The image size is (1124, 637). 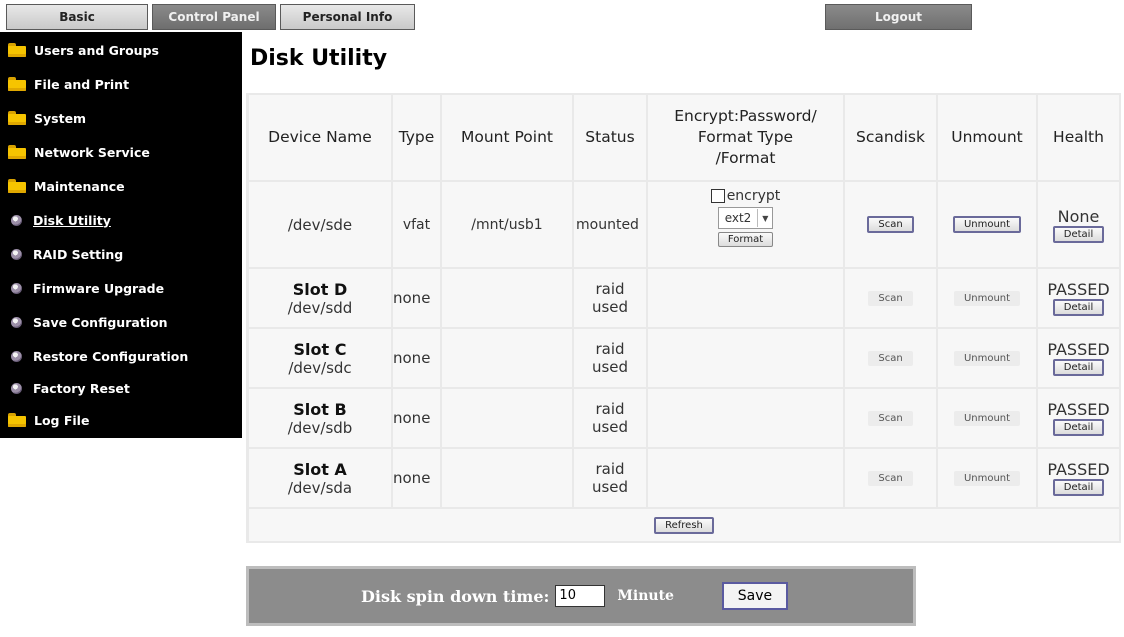 What do you see at coordinates (69, 388) in the screenshot?
I see `sidebar-item-factory-reset: Factory Reset` at bounding box center [69, 388].